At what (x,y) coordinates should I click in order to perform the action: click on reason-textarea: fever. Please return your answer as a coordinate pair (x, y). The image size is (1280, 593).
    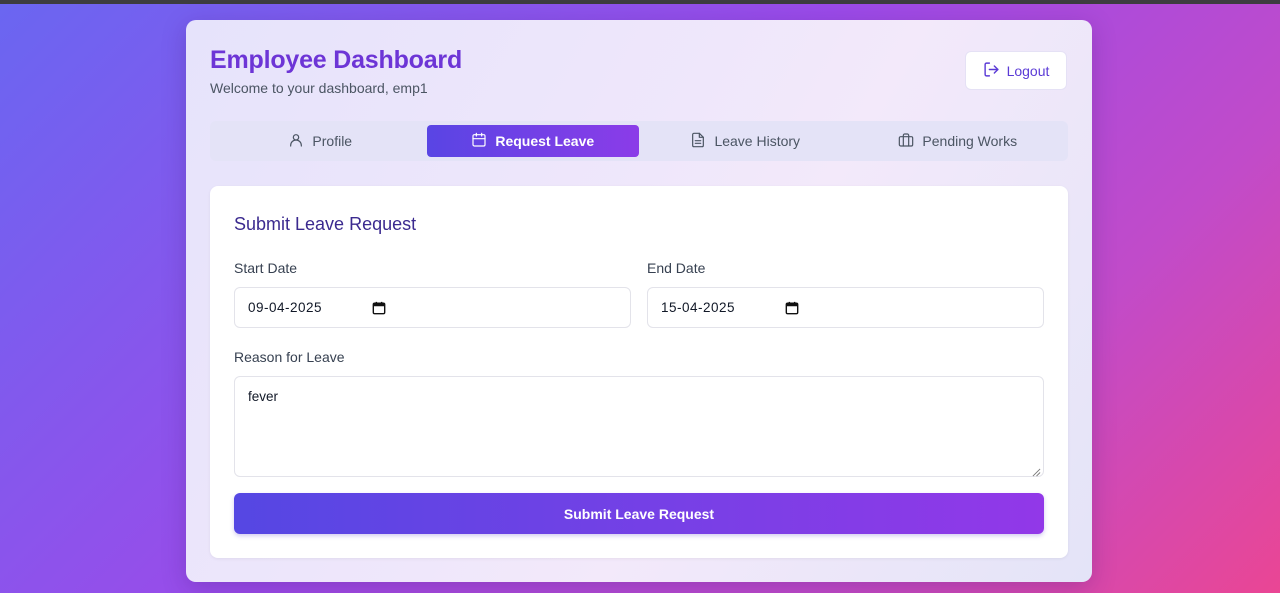
    Looking at the image, I should click on (639, 426).